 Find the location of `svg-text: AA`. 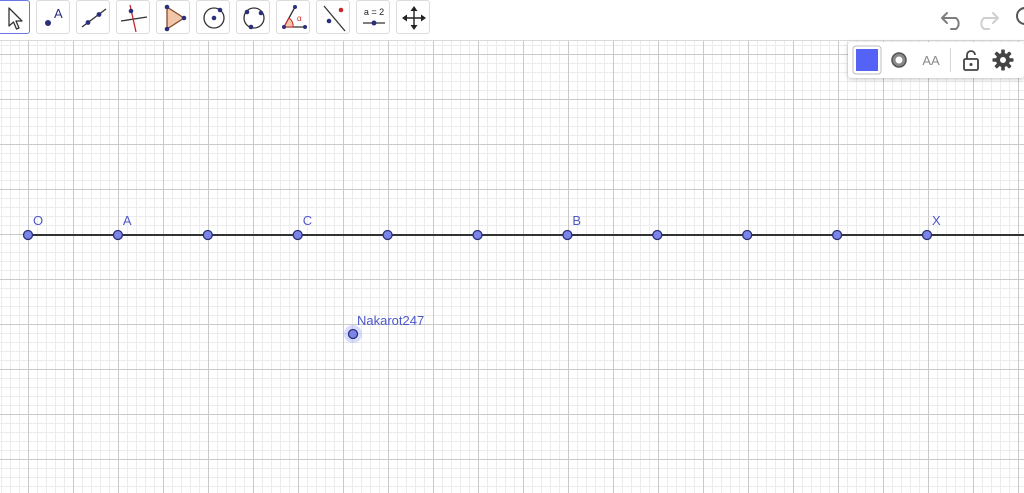

svg-text: AA is located at coordinates (931, 60).